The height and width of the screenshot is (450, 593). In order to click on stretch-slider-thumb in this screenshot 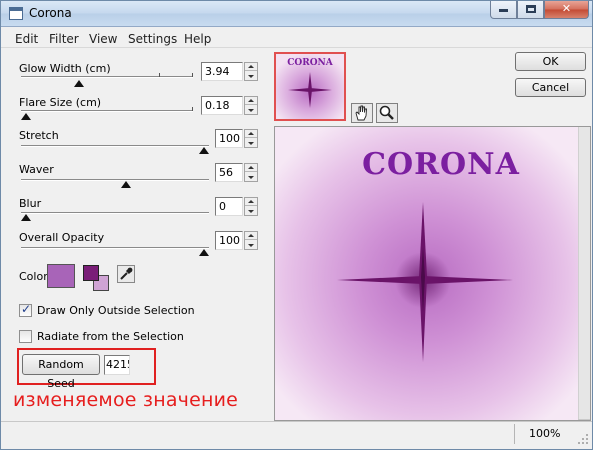, I will do `click(204, 150)`.